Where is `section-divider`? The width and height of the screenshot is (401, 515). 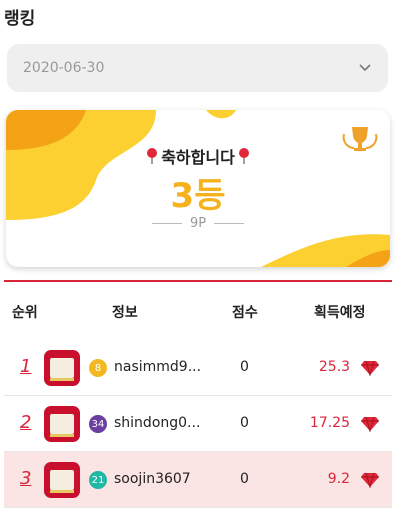 section-divider is located at coordinates (198, 281).